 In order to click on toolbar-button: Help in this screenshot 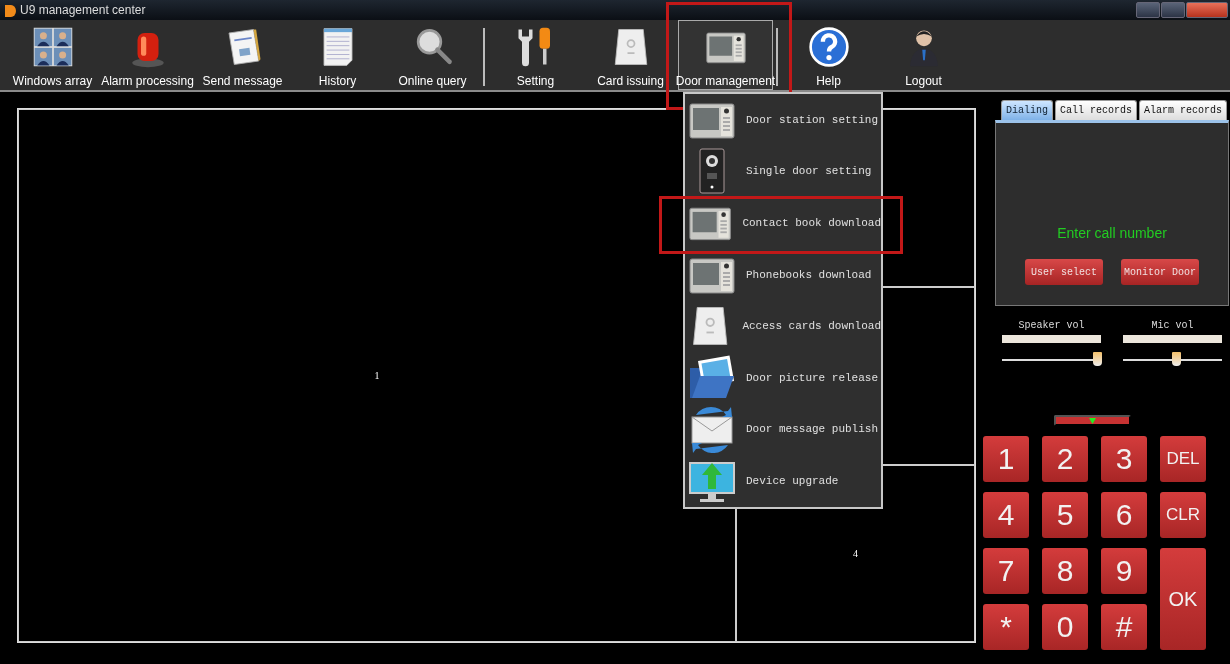, I will do `click(828, 55)`.